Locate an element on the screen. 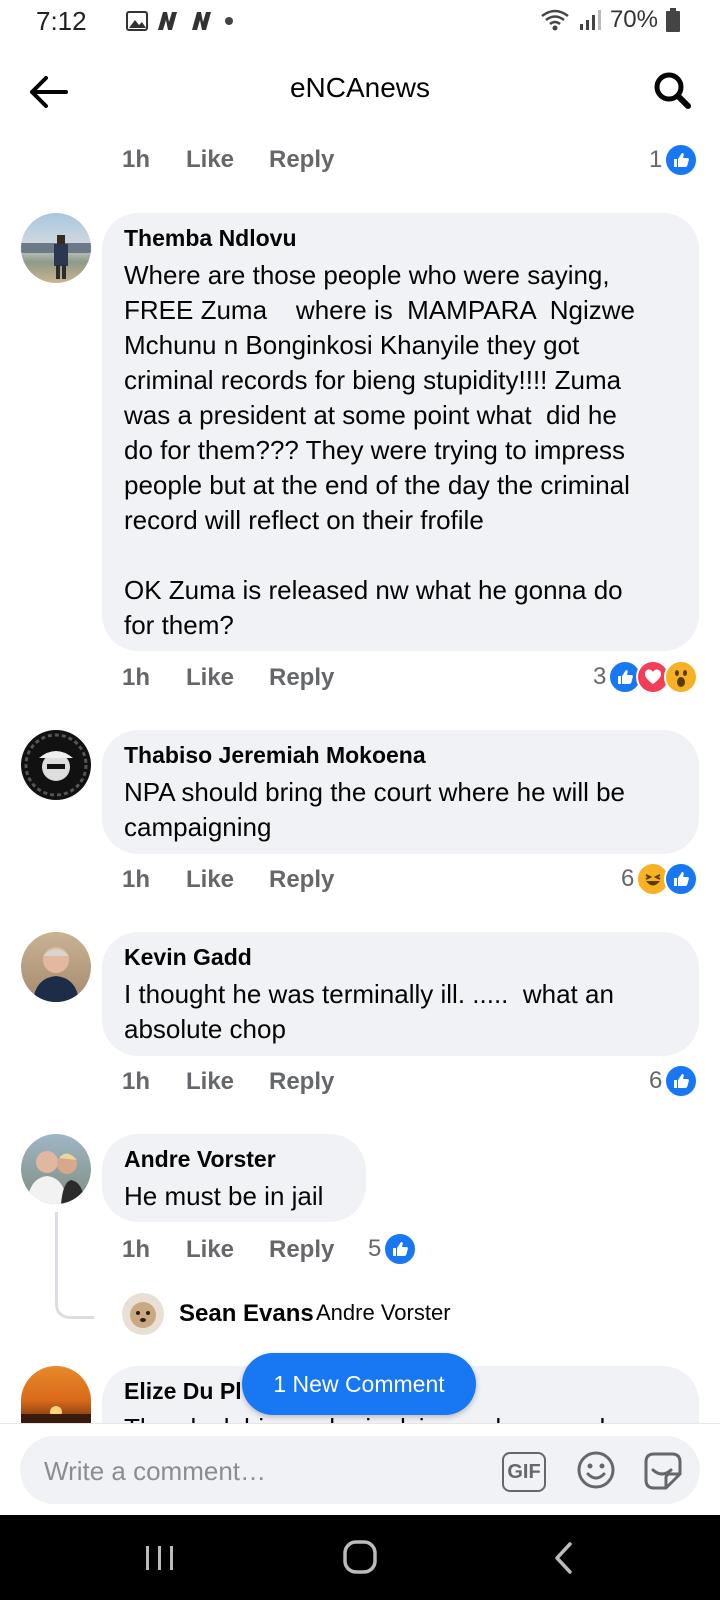 This screenshot has width=720, height=1600. sticker-icon is located at coordinates (663, 1471).